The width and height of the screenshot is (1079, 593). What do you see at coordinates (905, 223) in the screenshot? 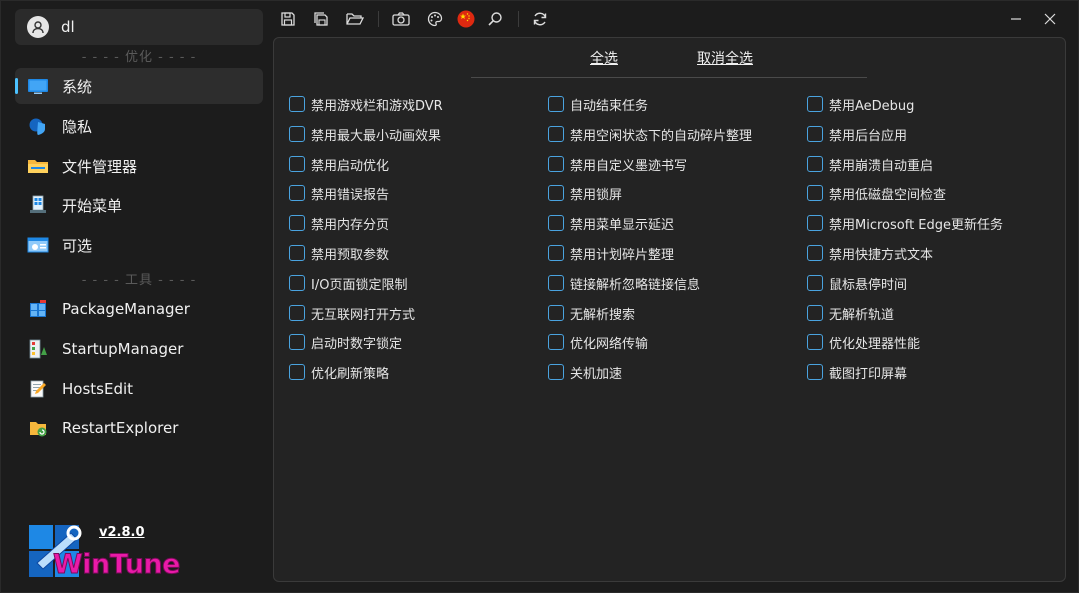
I see `option-item: 禁用Microsoft Edge更新任务` at bounding box center [905, 223].